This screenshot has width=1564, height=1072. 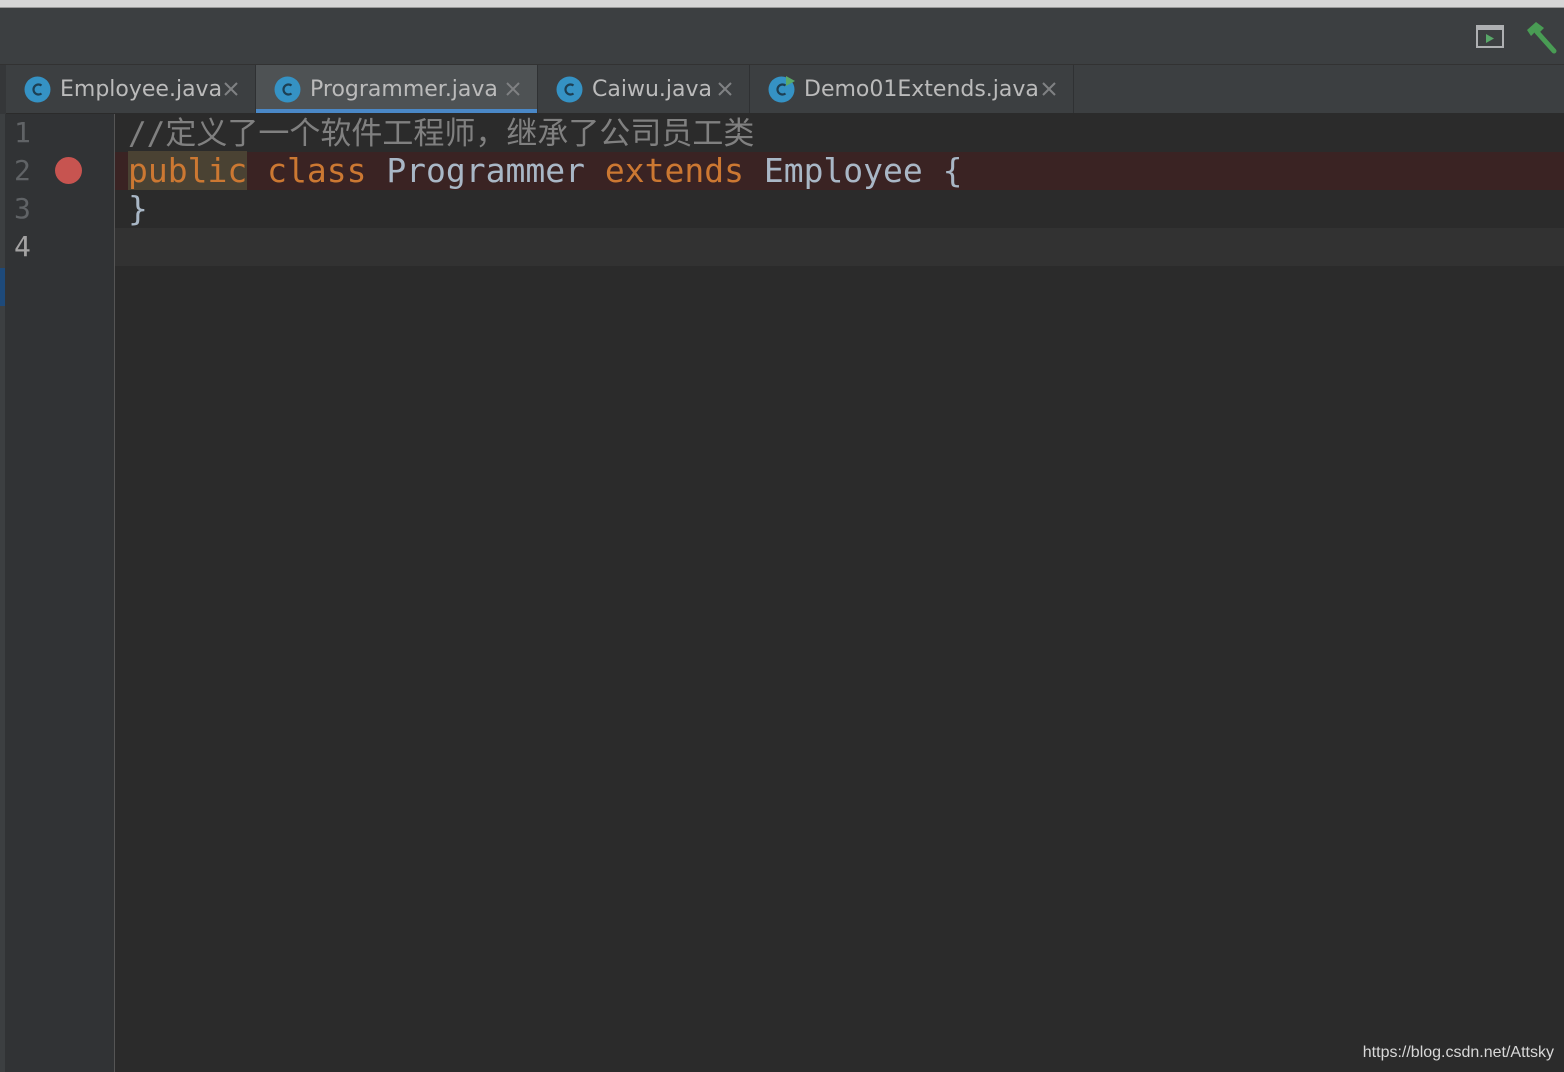 What do you see at coordinates (674, 170) in the screenshot?
I see `keyword-extends: extends` at bounding box center [674, 170].